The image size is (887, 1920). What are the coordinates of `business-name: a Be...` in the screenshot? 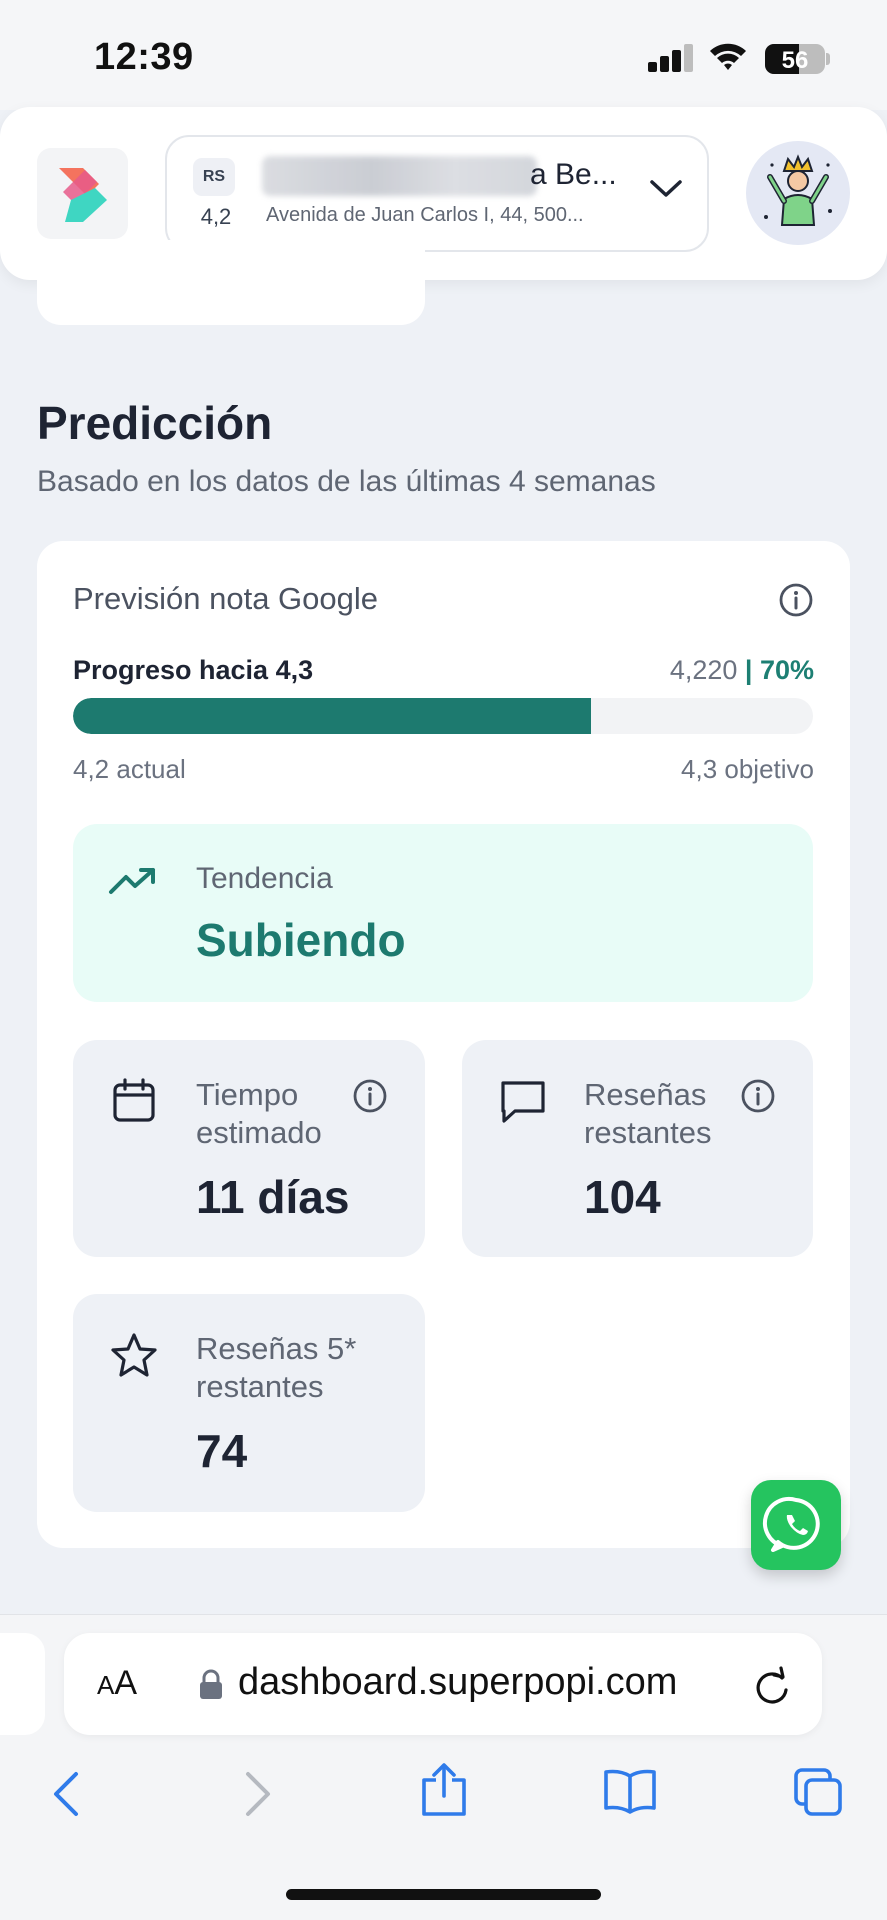 It's located at (573, 174).